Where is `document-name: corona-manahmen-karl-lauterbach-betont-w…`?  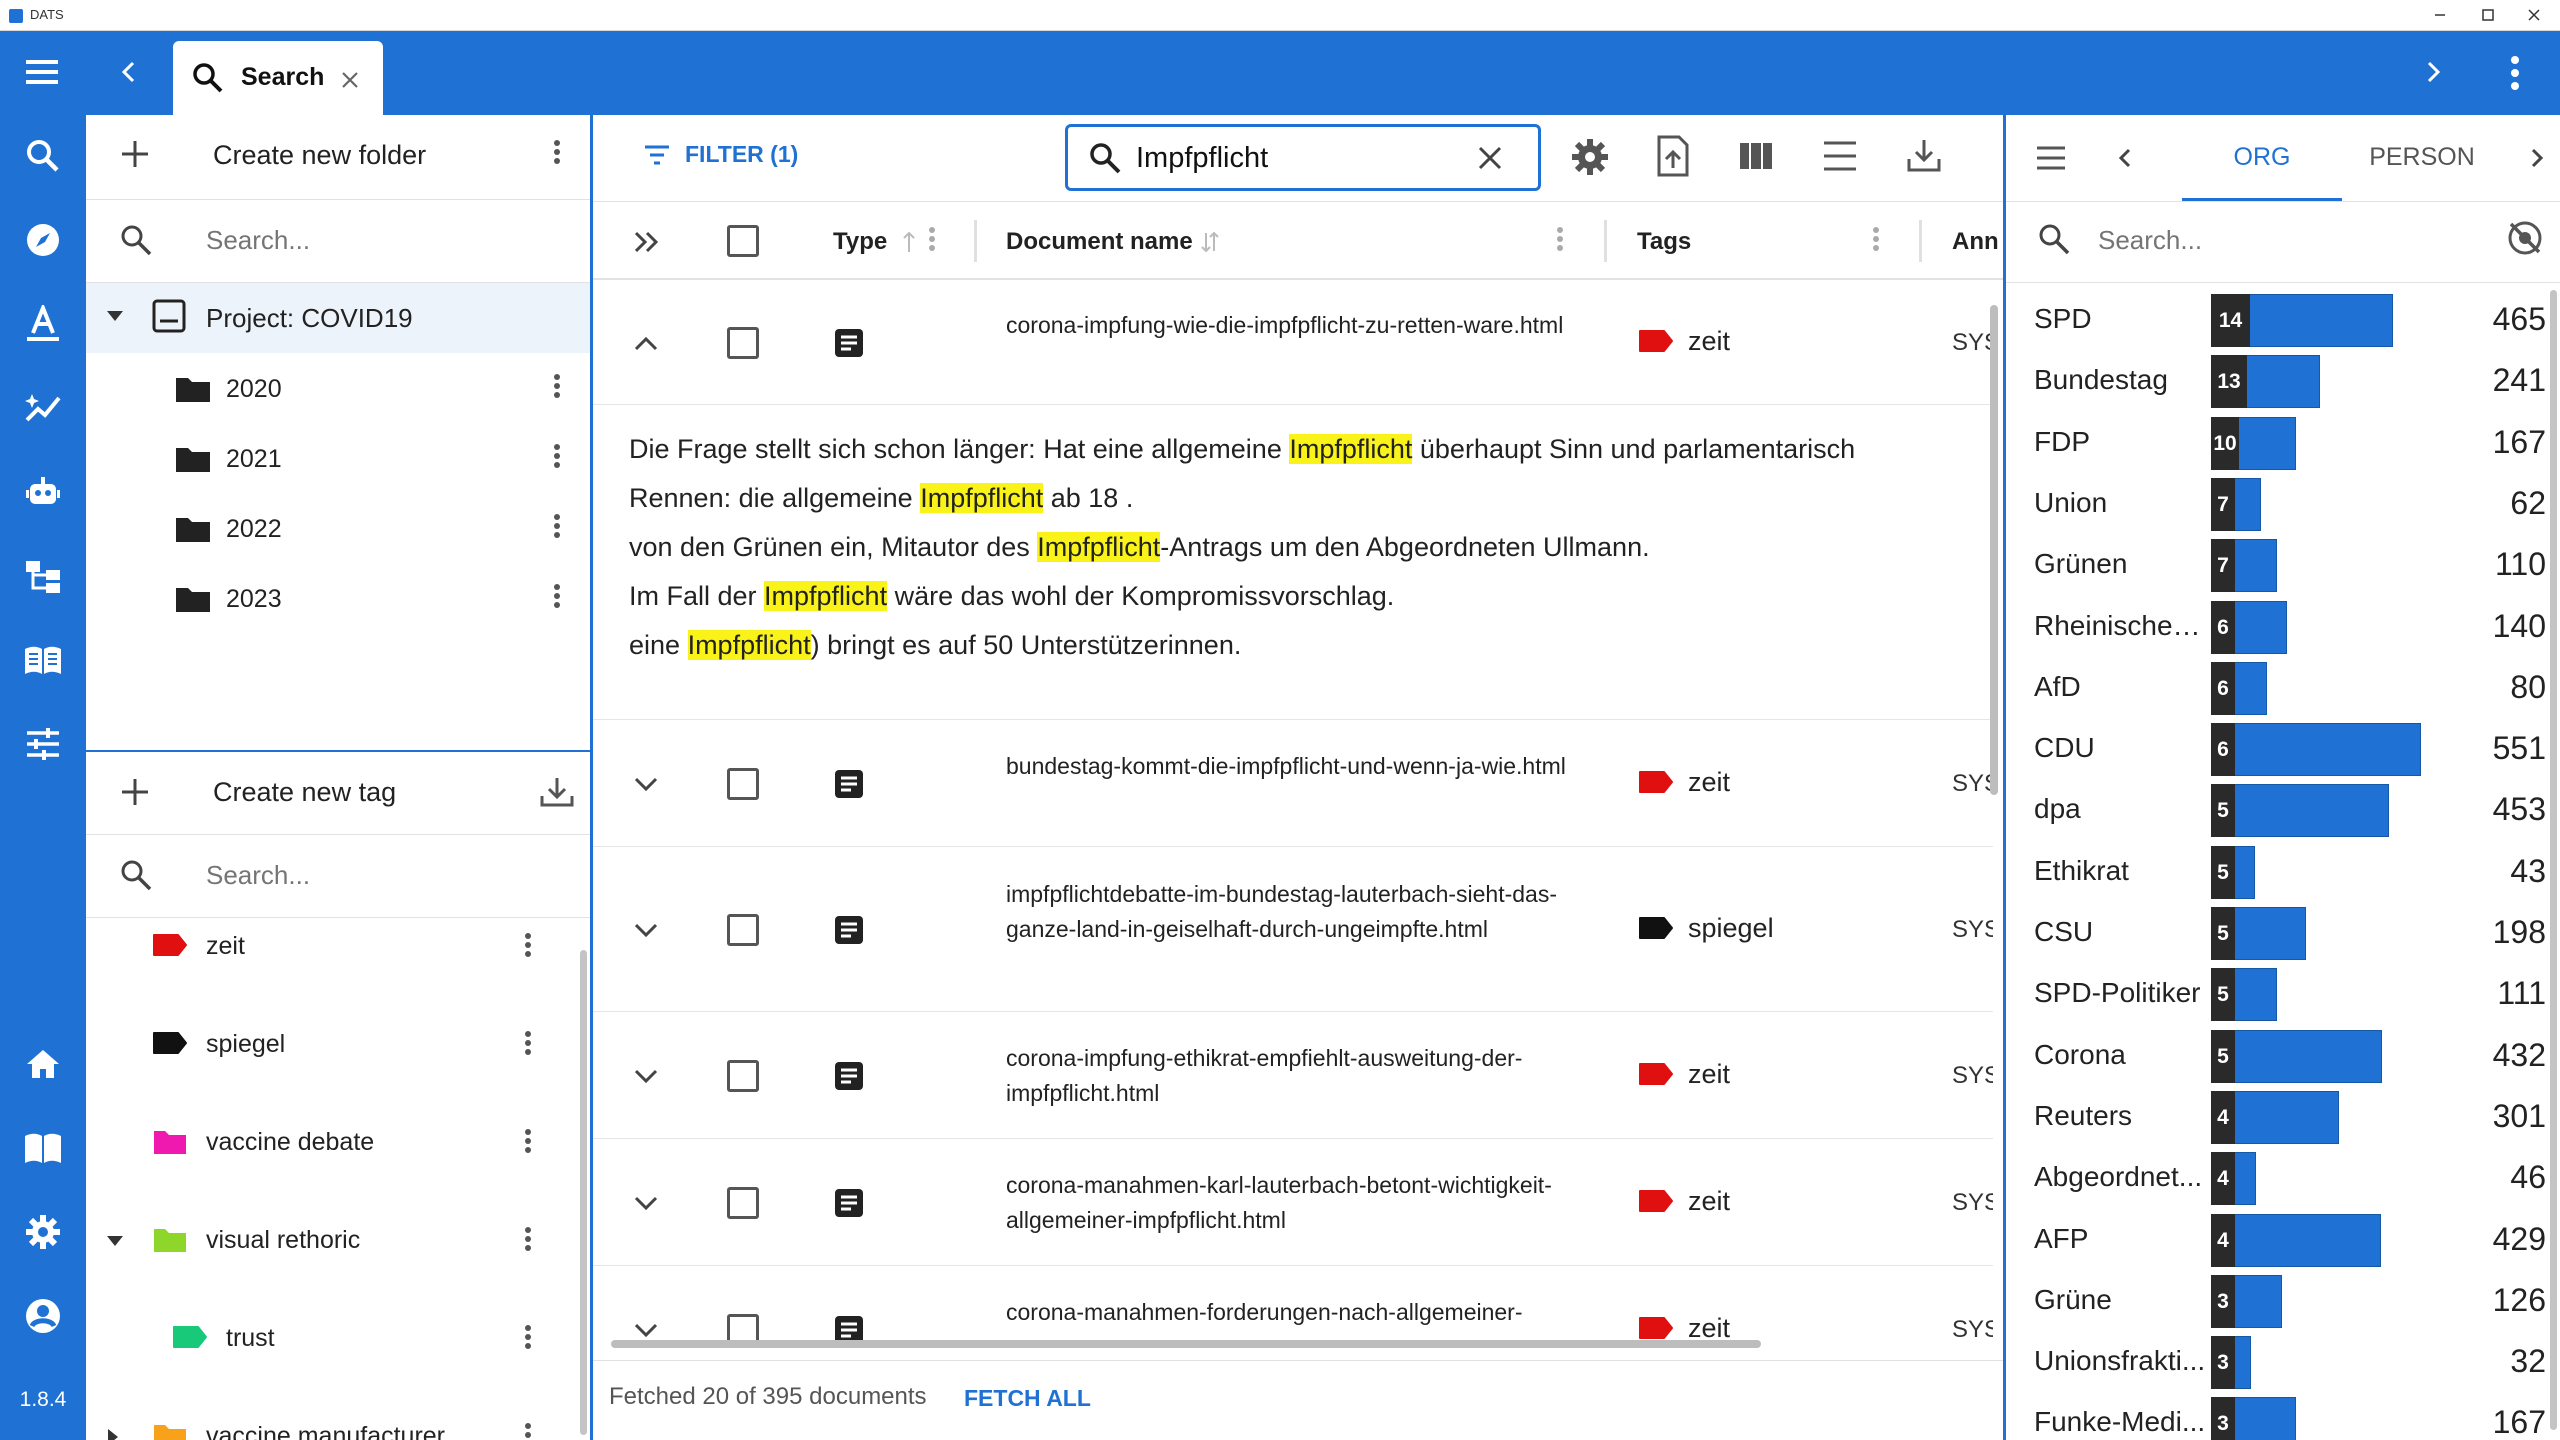 document-name: corona-manahmen-karl-lauterbach-betont-w… is located at coordinates (1306, 1203).